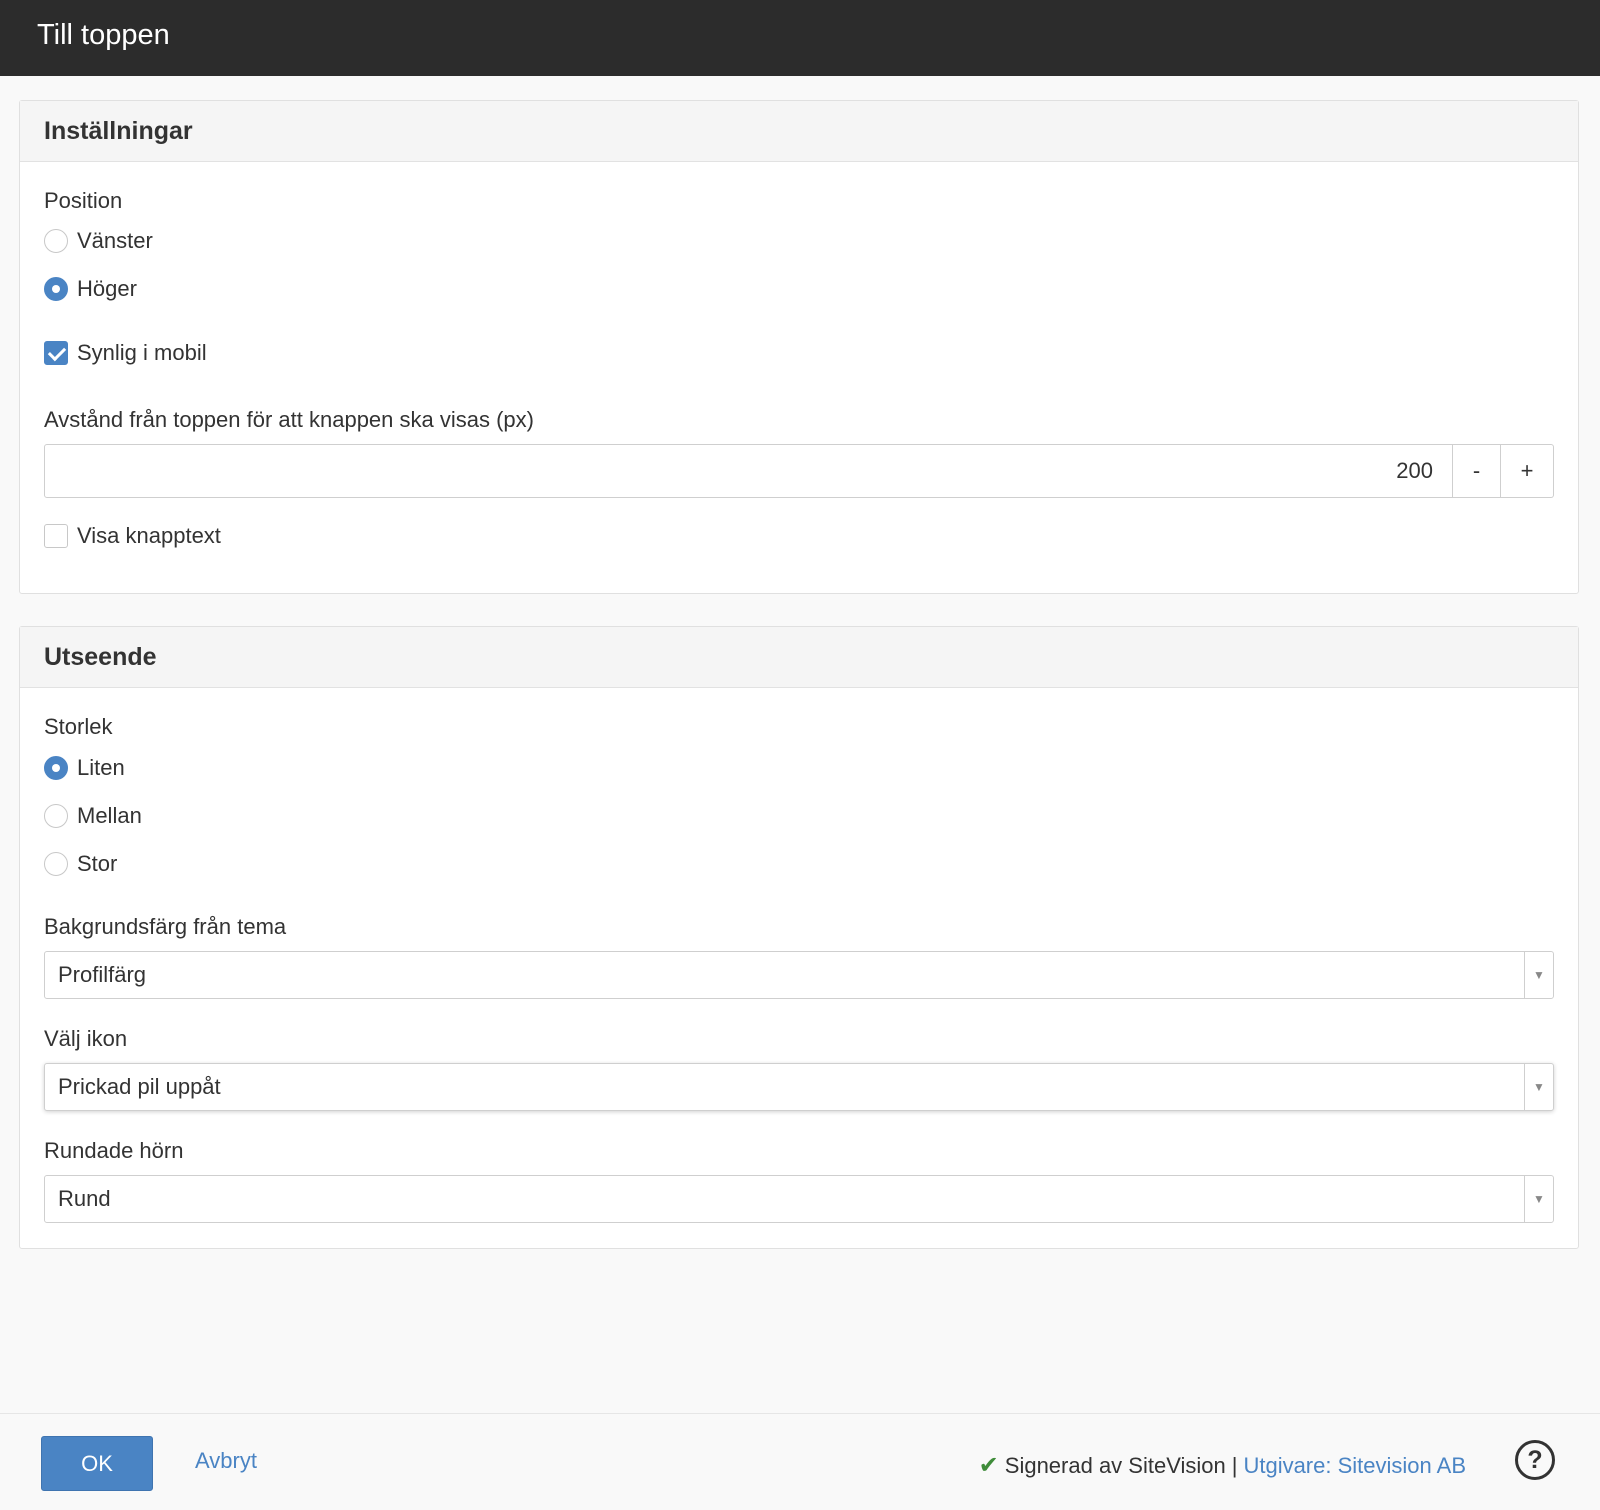 This screenshot has width=1600, height=1510. What do you see at coordinates (1527, 471) in the screenshot?
I see `increment-button: +` at bounding box center [1527, 471].